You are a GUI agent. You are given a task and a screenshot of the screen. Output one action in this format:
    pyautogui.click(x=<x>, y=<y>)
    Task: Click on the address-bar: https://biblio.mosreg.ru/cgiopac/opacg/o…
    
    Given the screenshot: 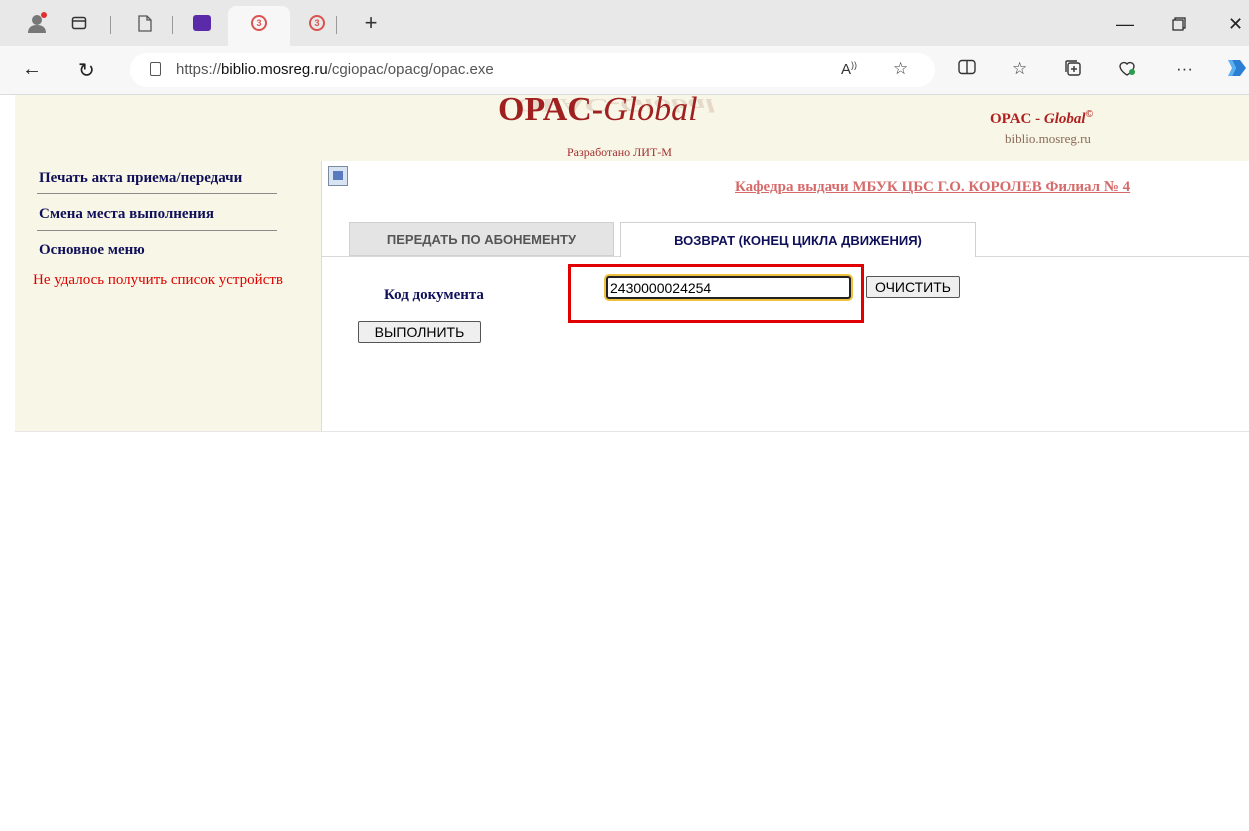 What is the action you would take?
    pyautogui.click(x=532, y=70)
    